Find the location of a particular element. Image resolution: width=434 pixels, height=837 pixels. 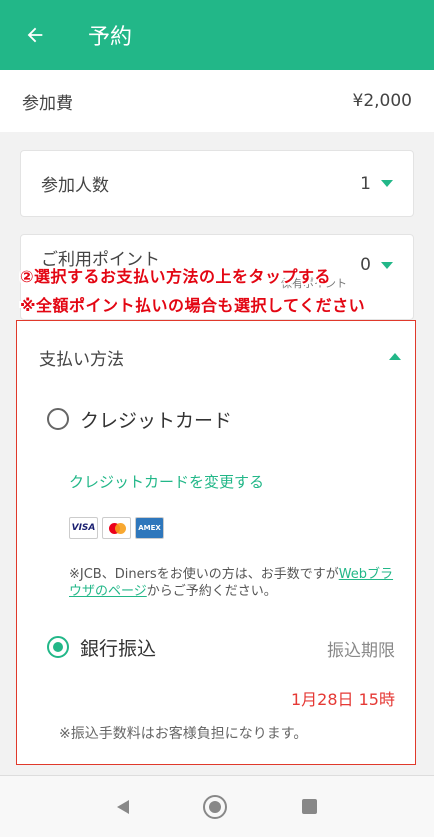

visa-logo-icon: VISA is located at coordinates (83, 528).